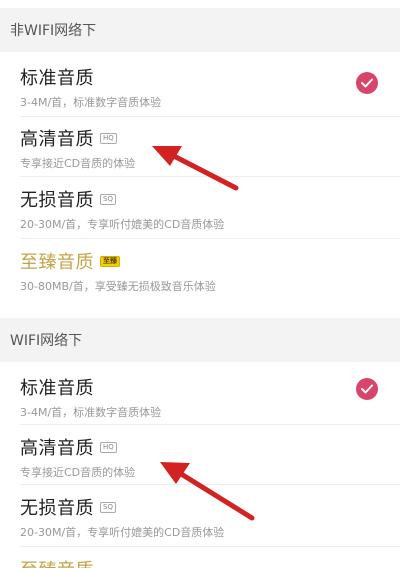 The width and height of the screenshot is (400, 568). I want to click on quality-option-master: 至臻音质, so click(200, 558).